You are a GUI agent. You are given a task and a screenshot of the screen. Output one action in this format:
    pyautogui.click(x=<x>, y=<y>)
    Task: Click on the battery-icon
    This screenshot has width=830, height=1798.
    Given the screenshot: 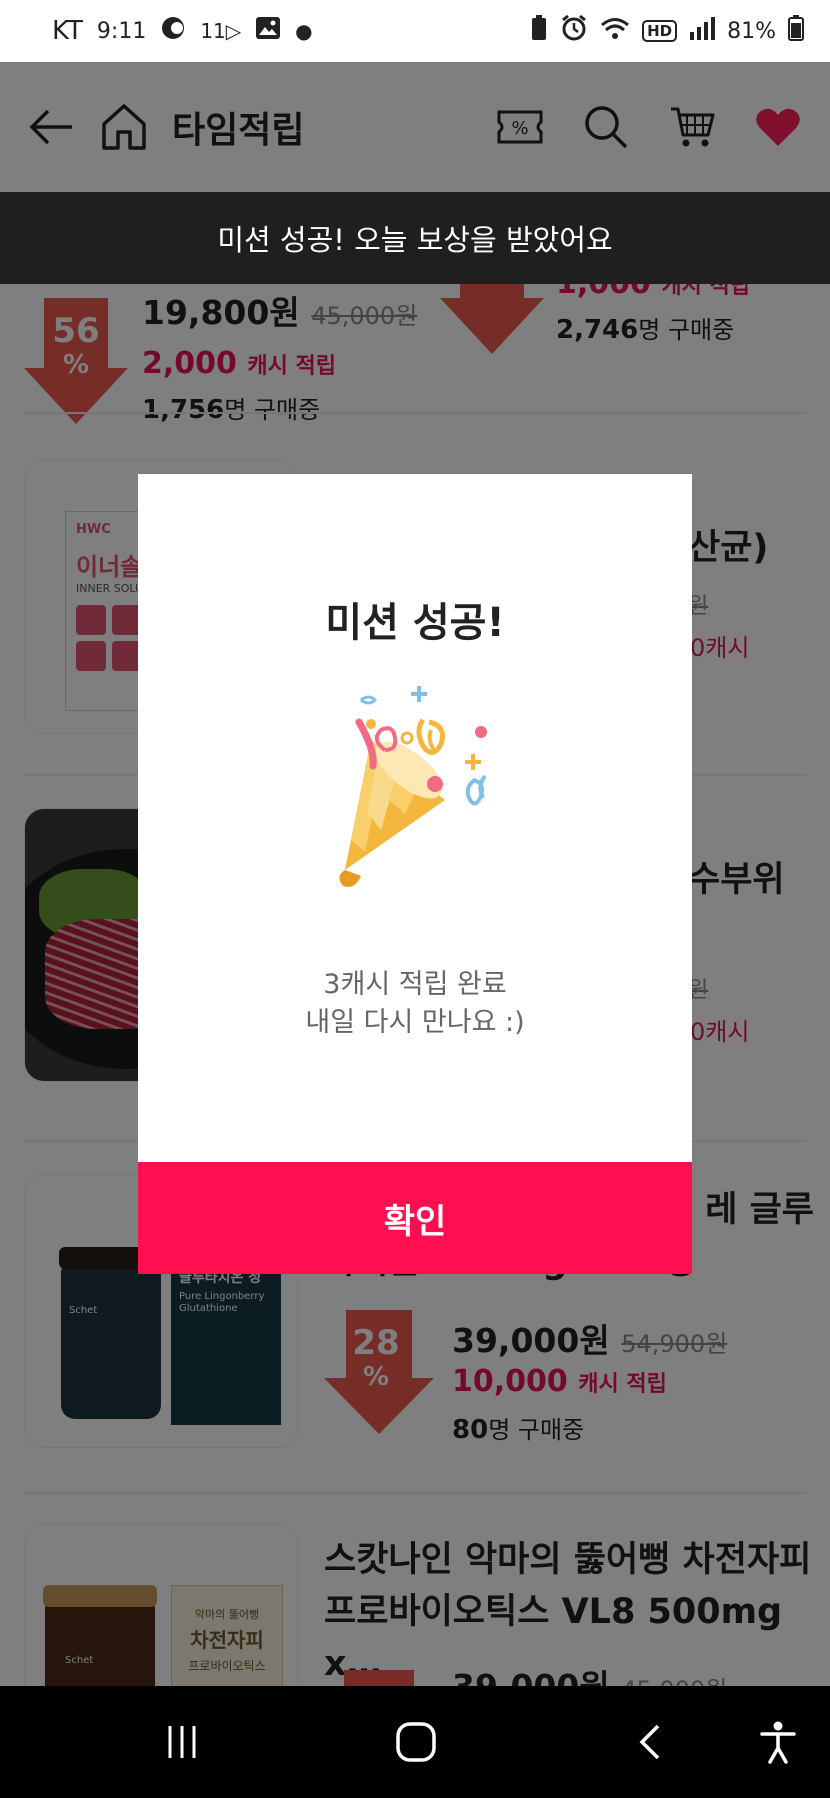 What is the action you would take?
    pyautogui.click(x=796, y=31)
    